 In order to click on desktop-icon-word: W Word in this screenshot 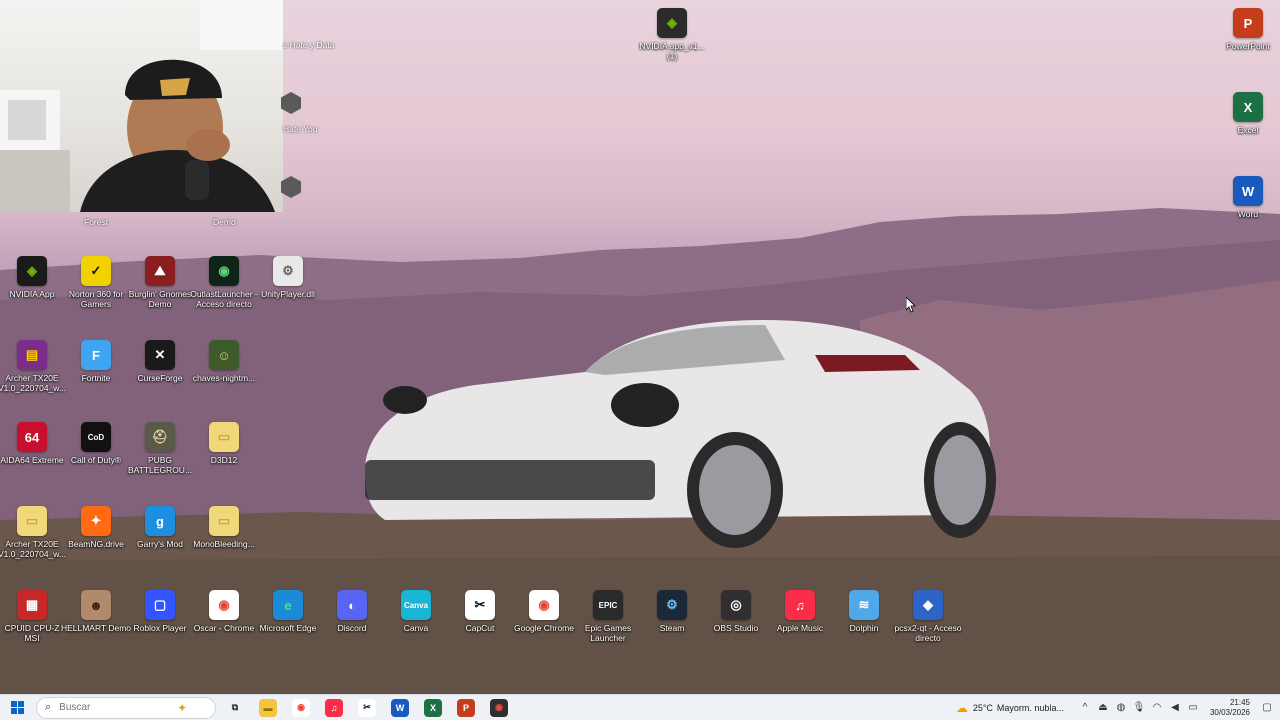, I will do `click(1248, 218)`.